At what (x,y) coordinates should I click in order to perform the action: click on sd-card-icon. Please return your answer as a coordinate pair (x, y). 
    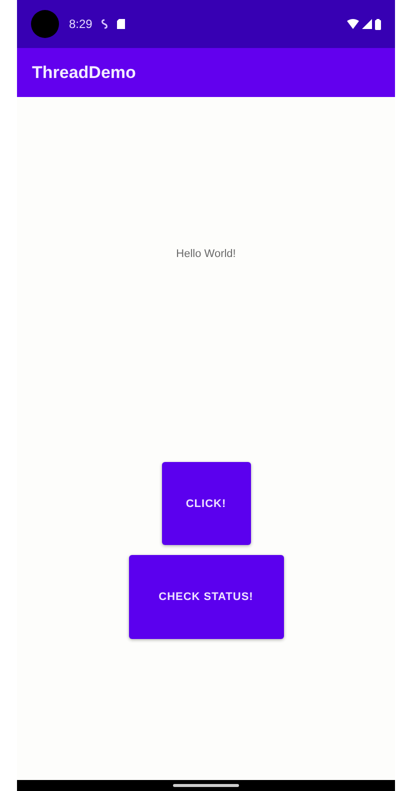
    Looking at the image, I should click on (121, 24).